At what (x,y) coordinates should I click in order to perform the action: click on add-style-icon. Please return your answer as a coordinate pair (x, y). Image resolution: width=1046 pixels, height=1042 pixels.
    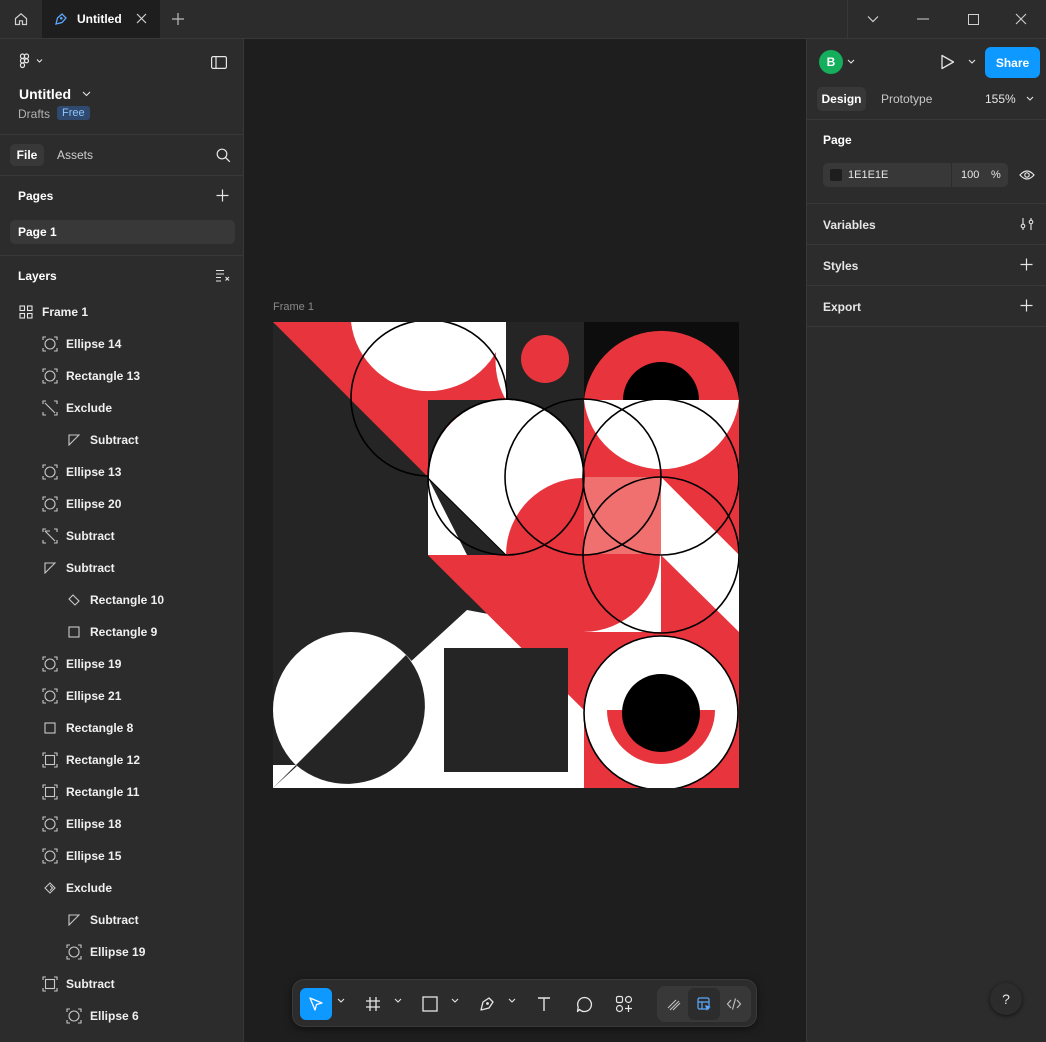
    Looking at the image, I should click on (1026, 264).